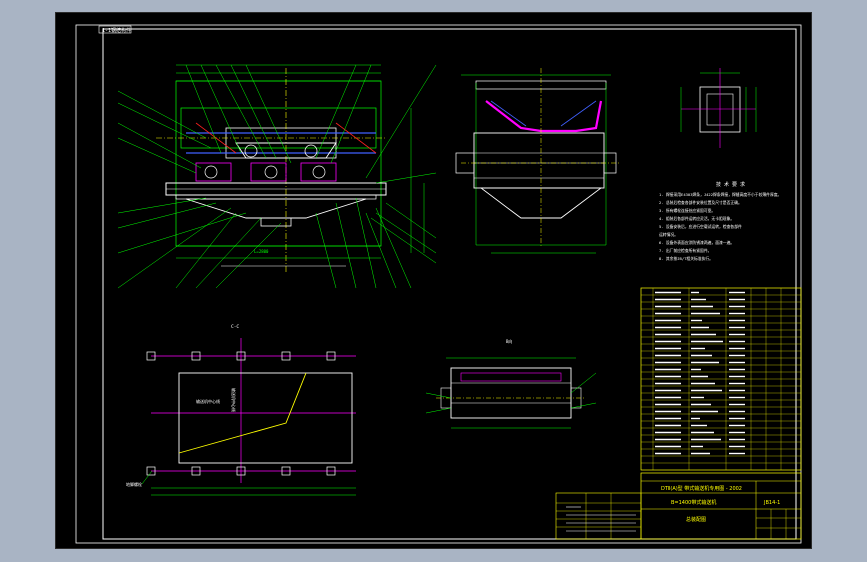 The height and width of the screenshot is (562, 867). I want to click on note-line: 1. 焊接采用E4303焊条，J422焊条焊接，焊缝高度不小于较薄件厚度。, so click(720, 194).